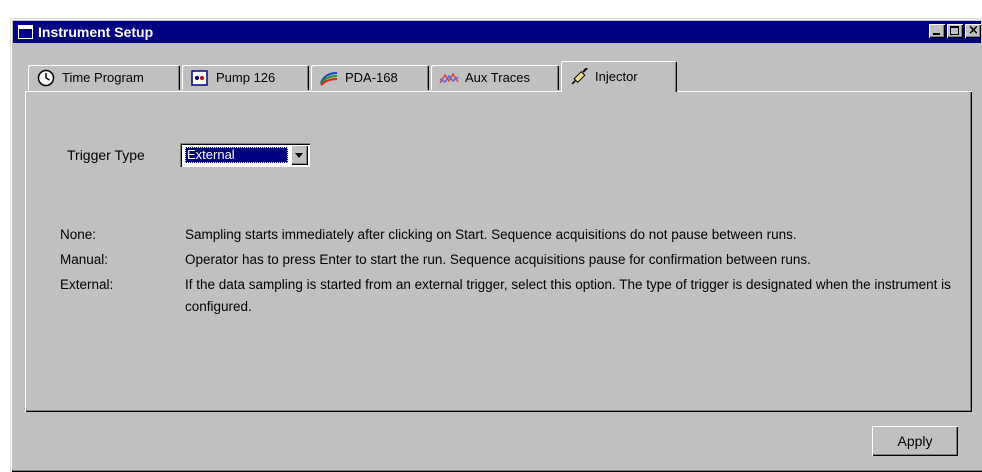  What do you see at coordinates (497, 32) in the screenshot?
I see `title-bar: Instrument Setup ×` at bounding box center [497, 32].